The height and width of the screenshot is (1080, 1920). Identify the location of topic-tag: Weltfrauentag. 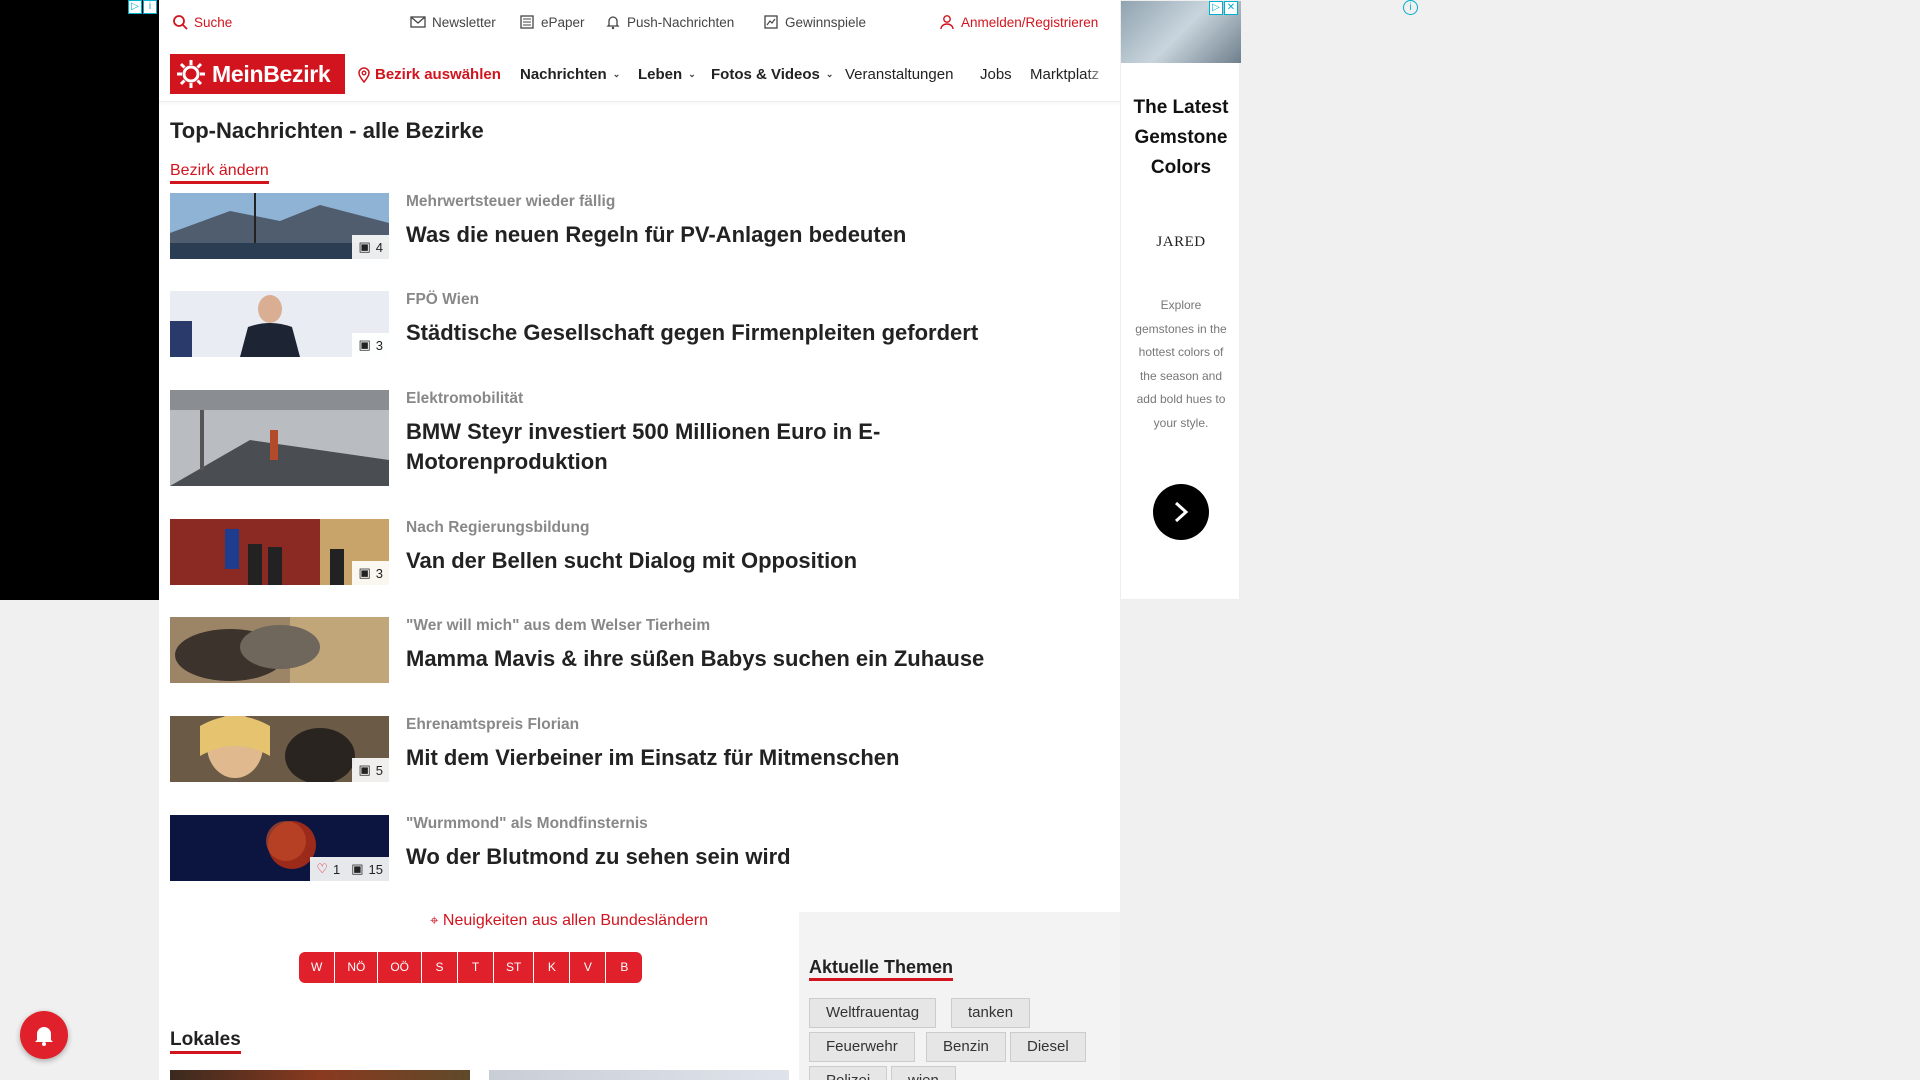
(873, 1013).